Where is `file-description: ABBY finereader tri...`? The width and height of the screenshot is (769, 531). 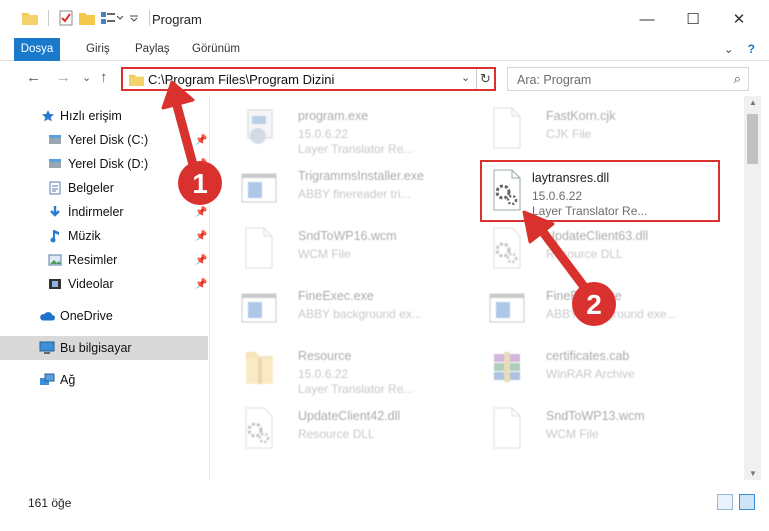 file-description: ABBY finereader tri... is located at coordinates (354, 194).